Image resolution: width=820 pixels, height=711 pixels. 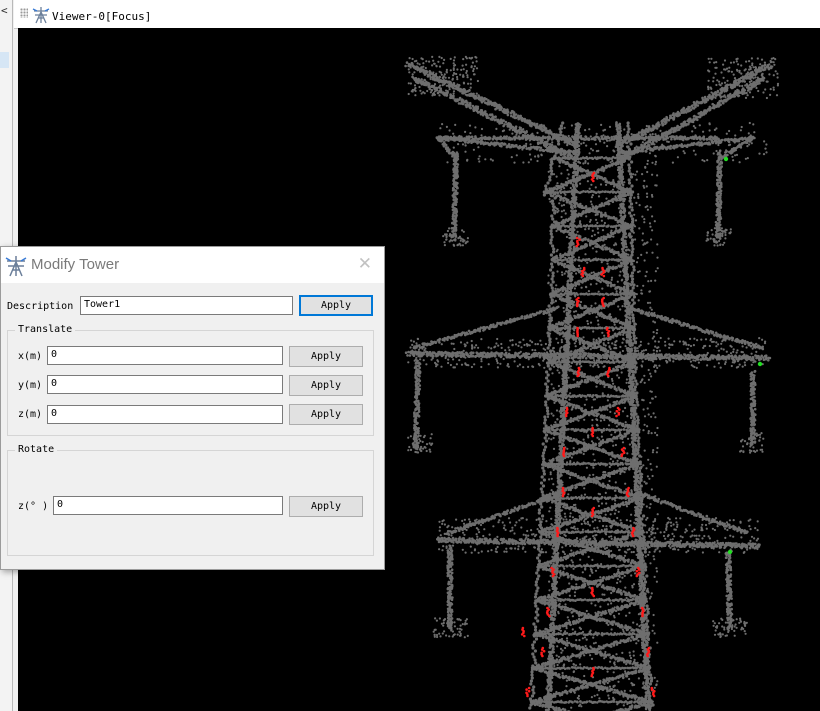 What do you see at coordinates (165, 355) in the screenshot?
I see `x-field: 0` at bounding box center [165, 355].